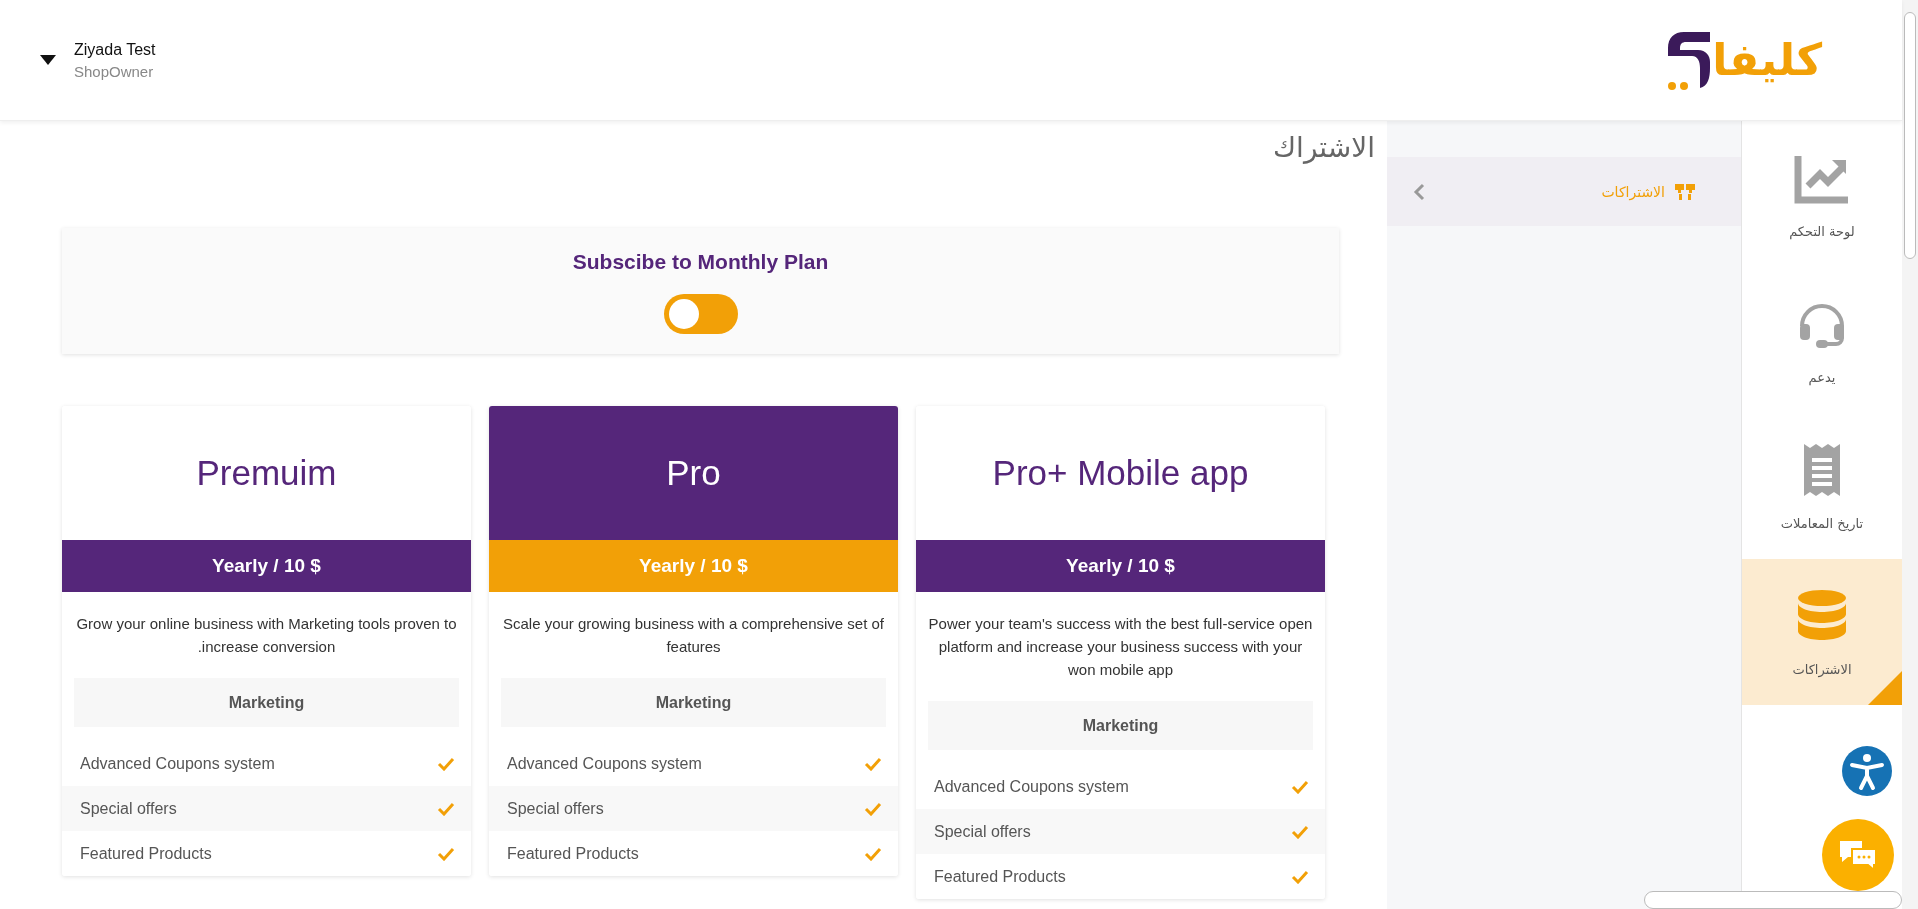 Image resolution: width=1918 pixels, height=909 pixels. What do you see at coordinates (114, 71) in the screenshot?
I see `user-role: ShopOwner` at bounding box center [114, 71].